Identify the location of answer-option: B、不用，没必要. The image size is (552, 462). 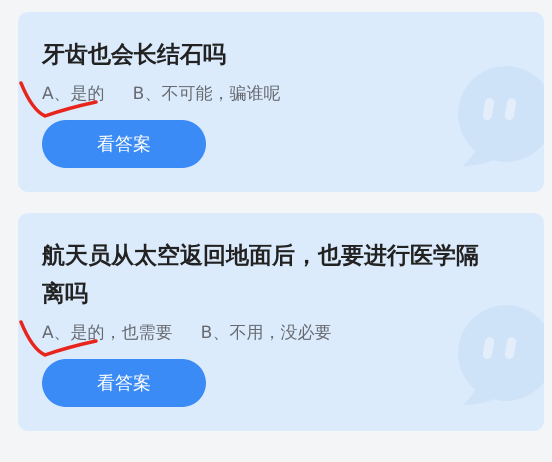
(266, 333).